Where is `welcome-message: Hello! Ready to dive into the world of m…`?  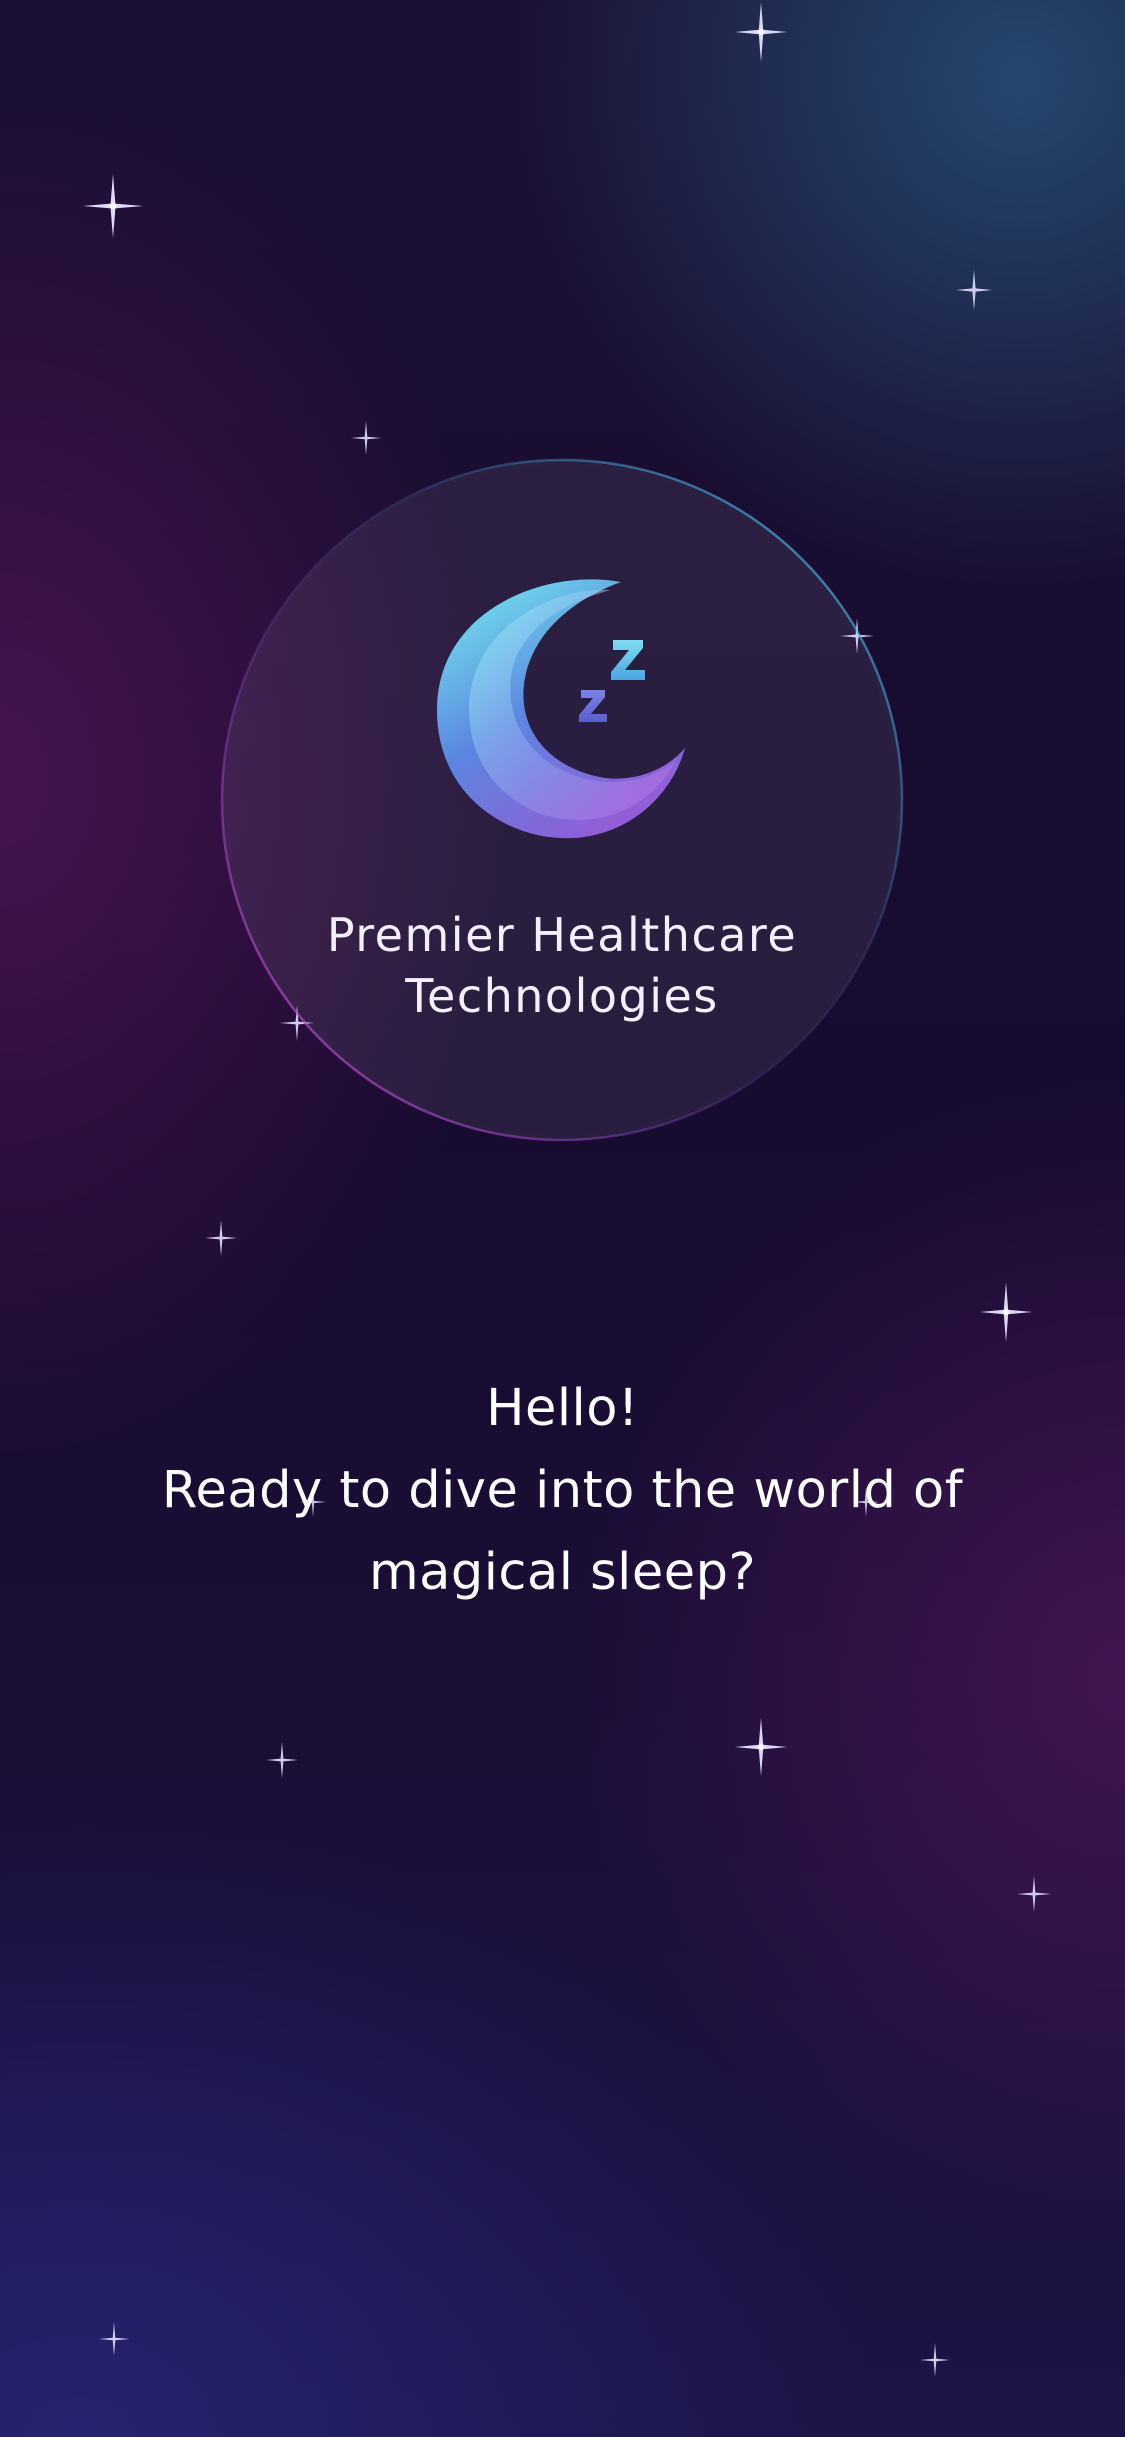
welcome-message: Hello! Ready to dive into the world of m… is located at coordinates (562, 1491).